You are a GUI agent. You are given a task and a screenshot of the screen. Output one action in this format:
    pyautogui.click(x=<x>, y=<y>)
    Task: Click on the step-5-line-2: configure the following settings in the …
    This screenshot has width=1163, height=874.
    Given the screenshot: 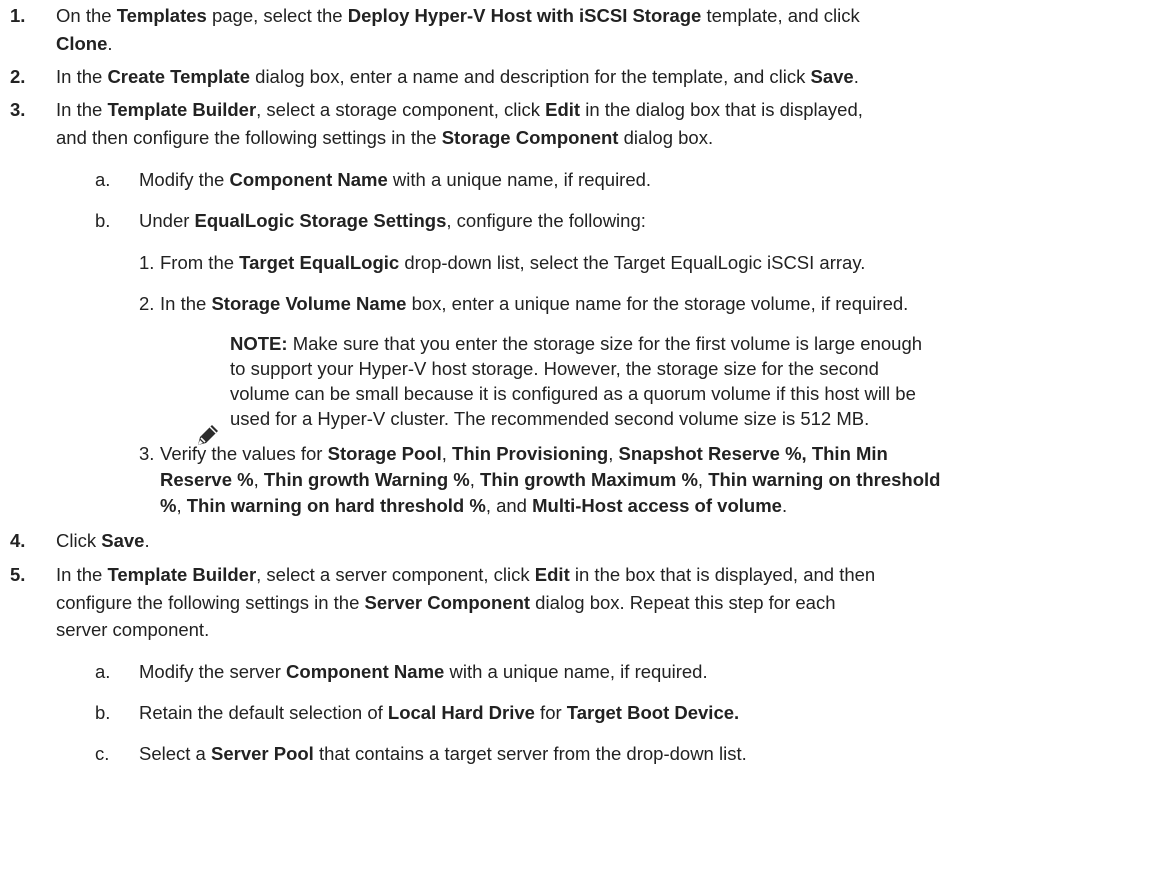 What is the action you would take?
    pyautogui.click(x=446, y=602)
    